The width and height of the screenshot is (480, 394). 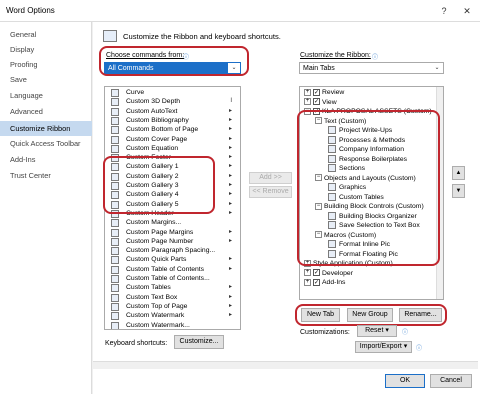 What do you see at coordinates (30, 10) in the screenshot?
I see `window-title: Word Options` at bounding box center [30, 10].